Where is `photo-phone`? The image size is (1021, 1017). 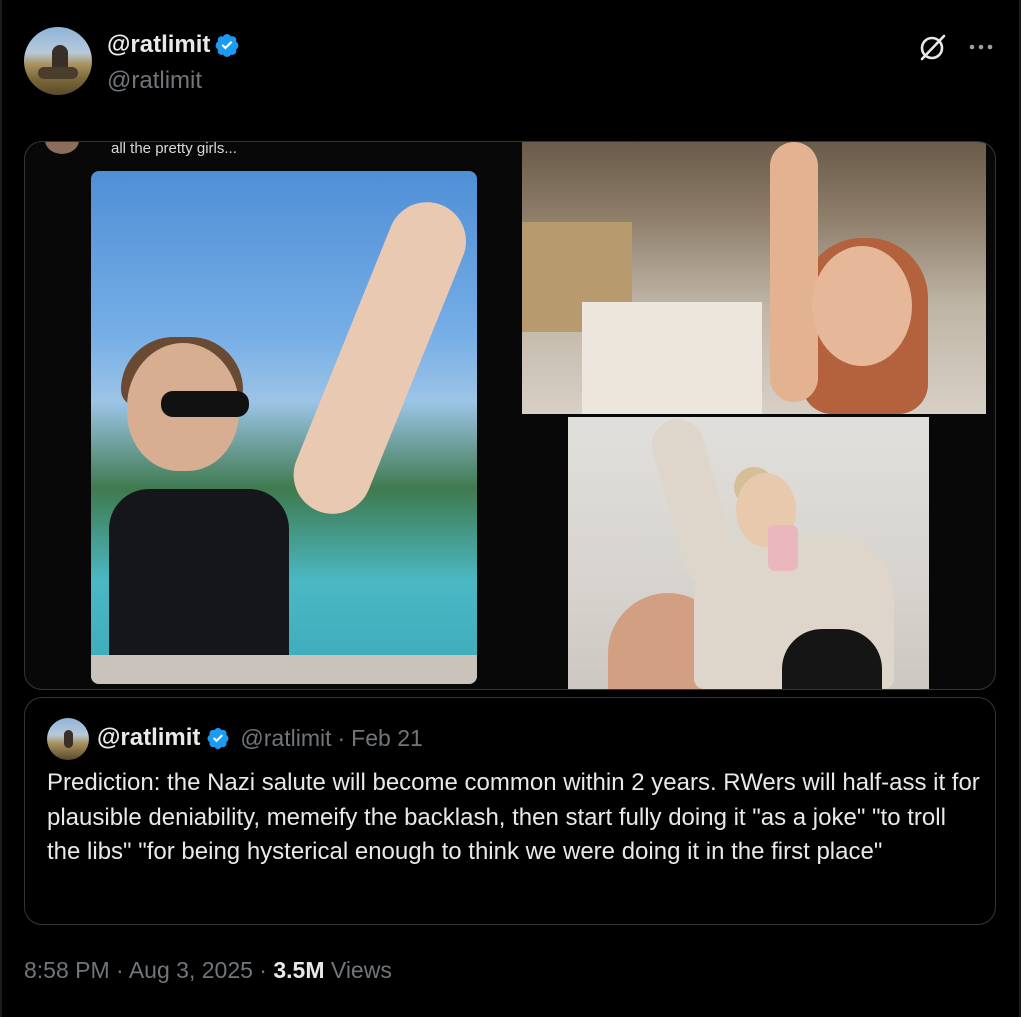 photo-phone is located at coordinates (783, 548).